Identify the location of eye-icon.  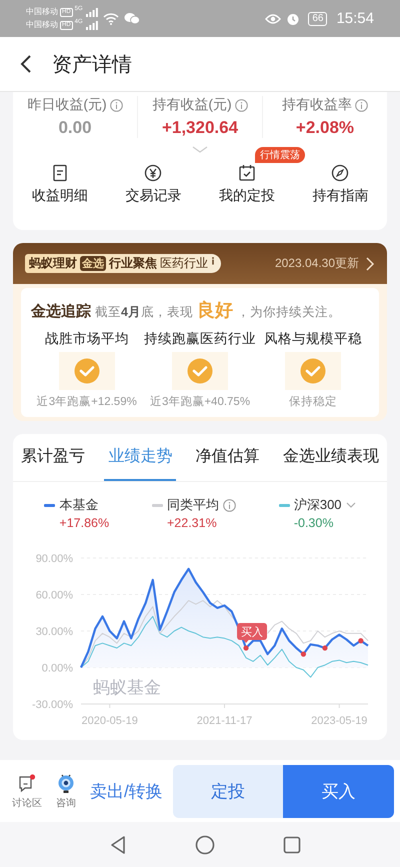
(273, 18).